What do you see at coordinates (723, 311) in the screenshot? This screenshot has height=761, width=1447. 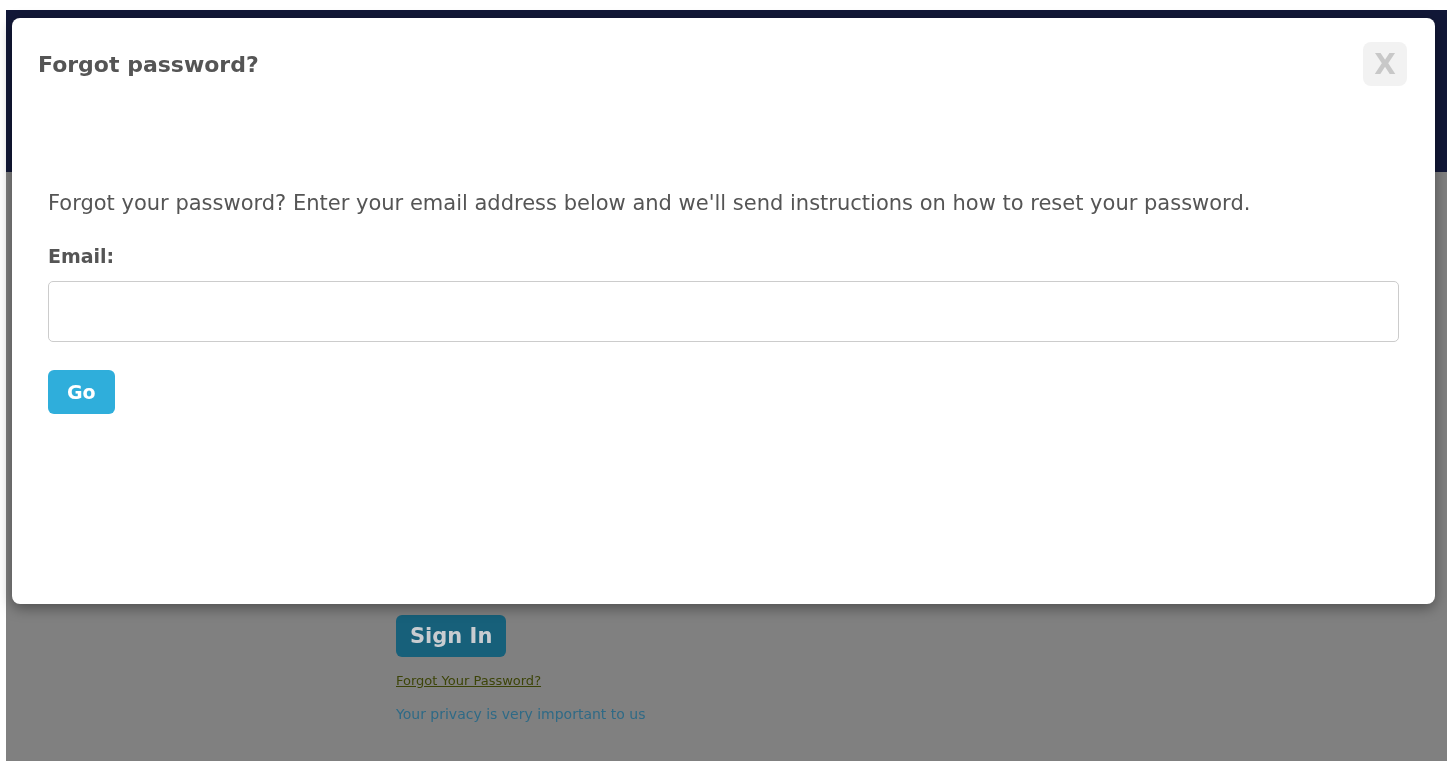 I see `email-input-field` at bounding box center [723, 311].